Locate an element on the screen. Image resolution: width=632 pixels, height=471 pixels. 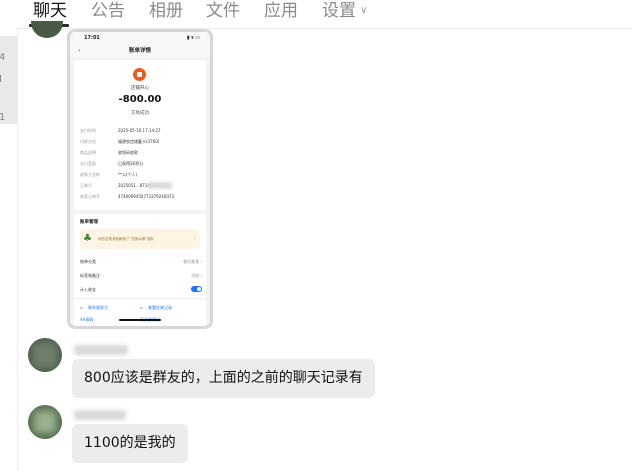
history-icon: ▫ is located at coordinates (141, 307).